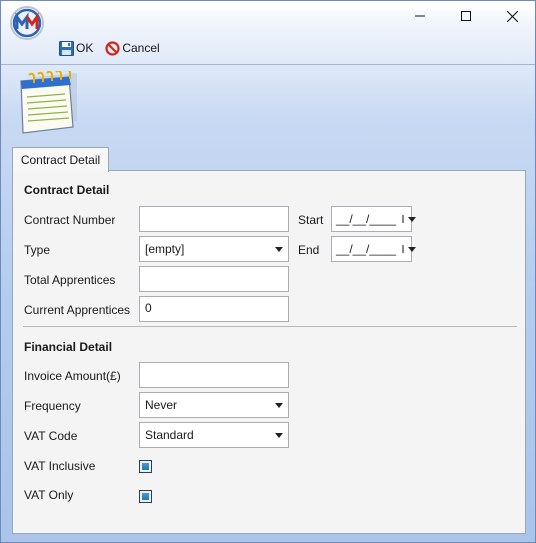 The width and height of the screenshot is (536, 543). I want to click on ok-label: OK, so click(85, 48).